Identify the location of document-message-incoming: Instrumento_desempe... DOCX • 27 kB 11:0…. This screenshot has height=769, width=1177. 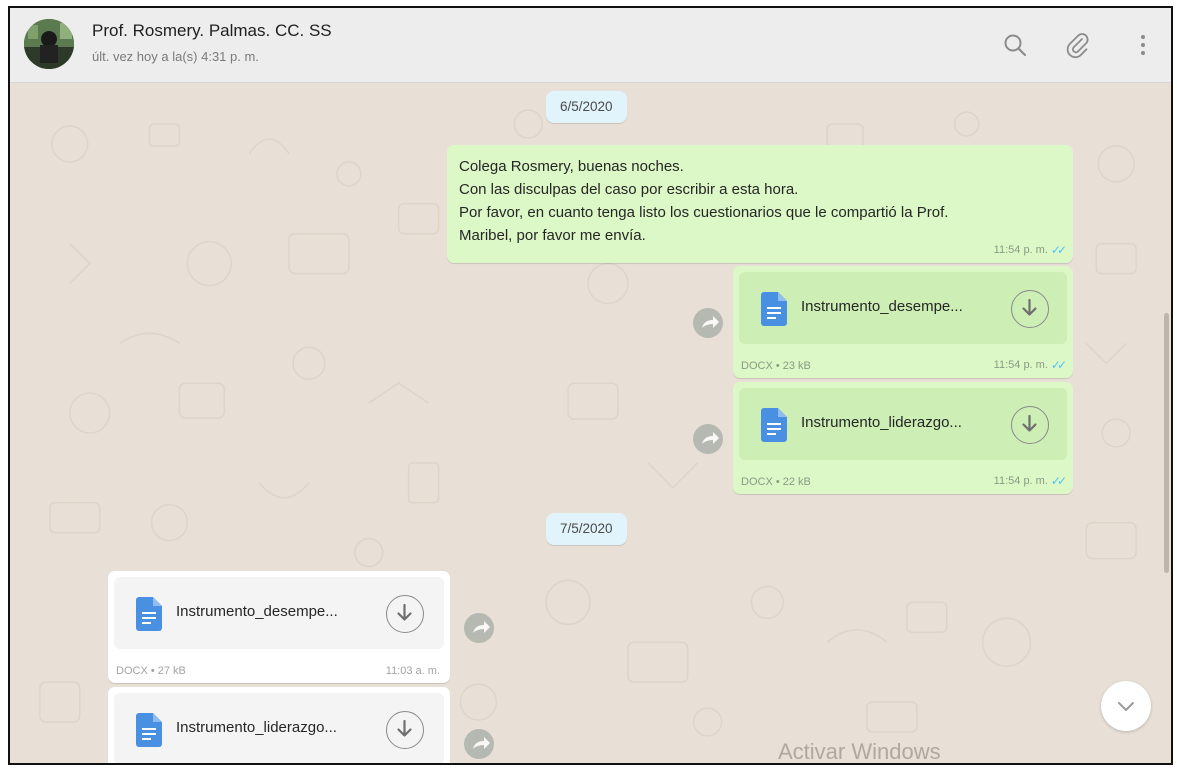
(279, 627).